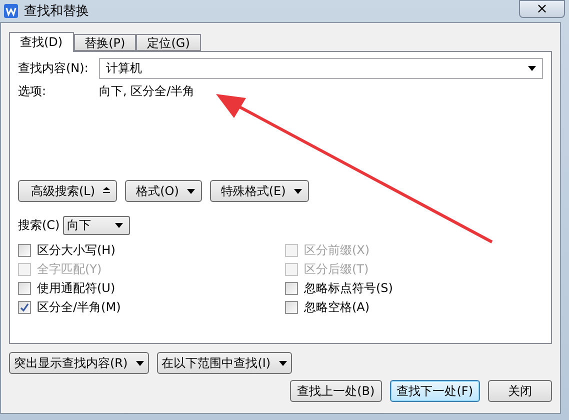 The width and height of the screenshot is (569, 420). Describe the element at coordinates (259, 191) in the screenshot. I see `menu-button: 特殊格式(E)` at that location.